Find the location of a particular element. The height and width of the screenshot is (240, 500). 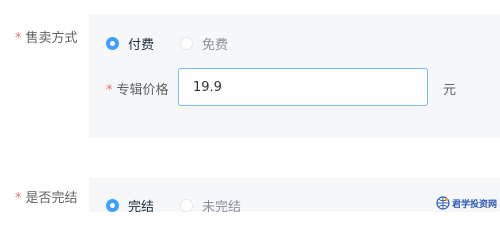

album-price-input is located at coordinates (303, 87).